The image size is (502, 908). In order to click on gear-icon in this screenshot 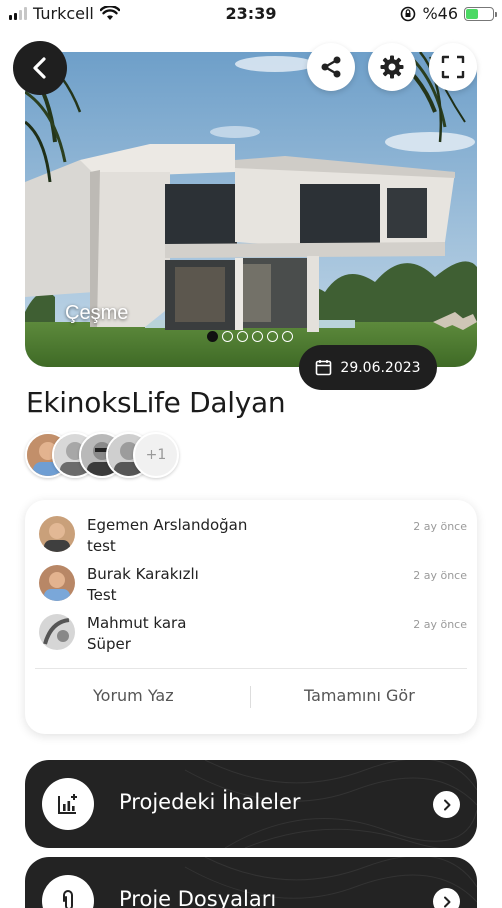, I will do `click(392, 67)`.